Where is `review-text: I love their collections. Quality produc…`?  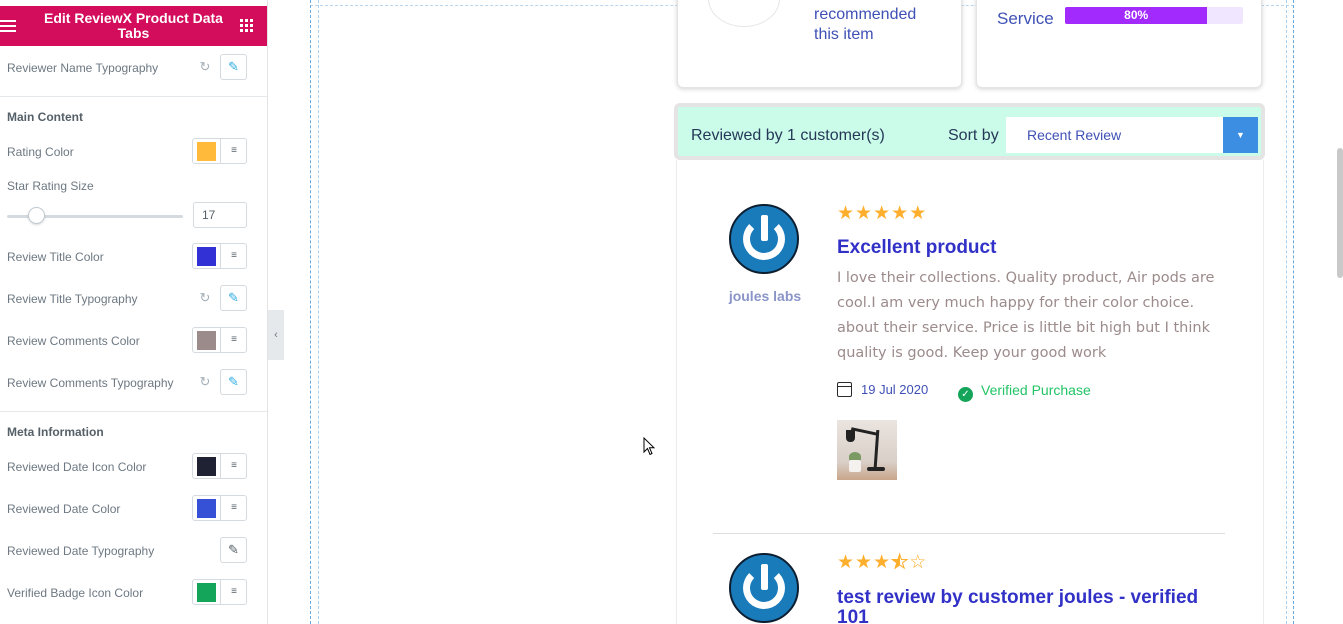
review-text: I love their collections. Quality produc… is located at coordinates (1026, 315).